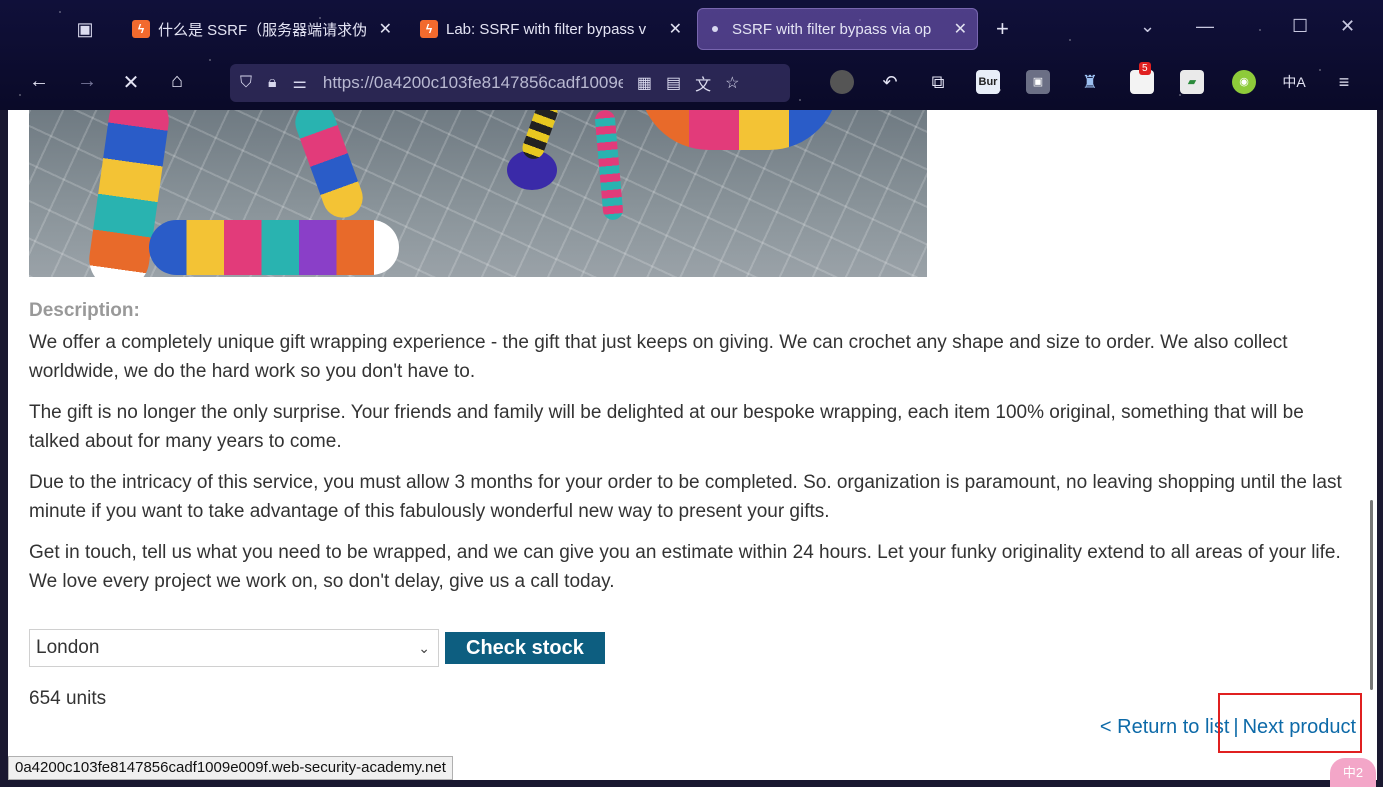 This screenshot has height=787, width=1383. What do you see at coordinates (1165, 727) in the screenshot?
I see `return-to-list-link: < Return to list` at bounding box center [1165, 727].